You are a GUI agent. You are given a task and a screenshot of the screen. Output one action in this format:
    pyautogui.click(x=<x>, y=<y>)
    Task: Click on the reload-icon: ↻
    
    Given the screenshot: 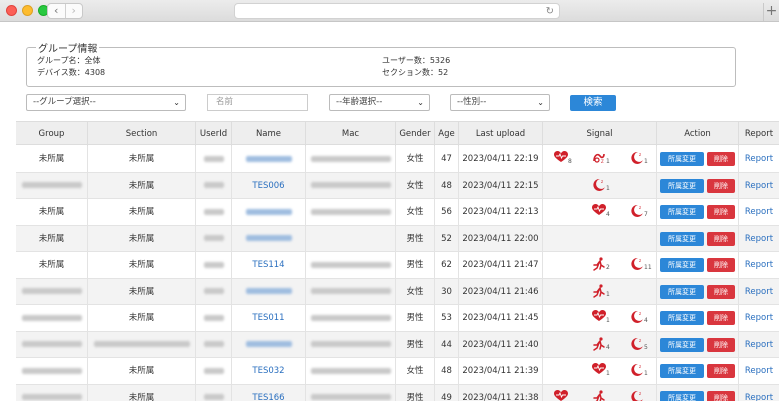 What is the action you would take?
    pyautogui.click(x=550, y=11)
    